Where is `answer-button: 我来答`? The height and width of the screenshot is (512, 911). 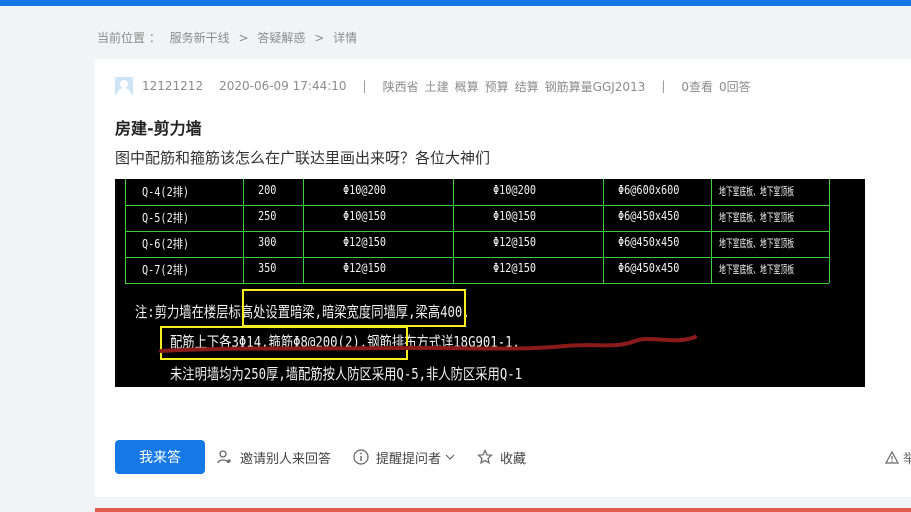 answer-button: 我来答 is located at coordinates (160, 457).